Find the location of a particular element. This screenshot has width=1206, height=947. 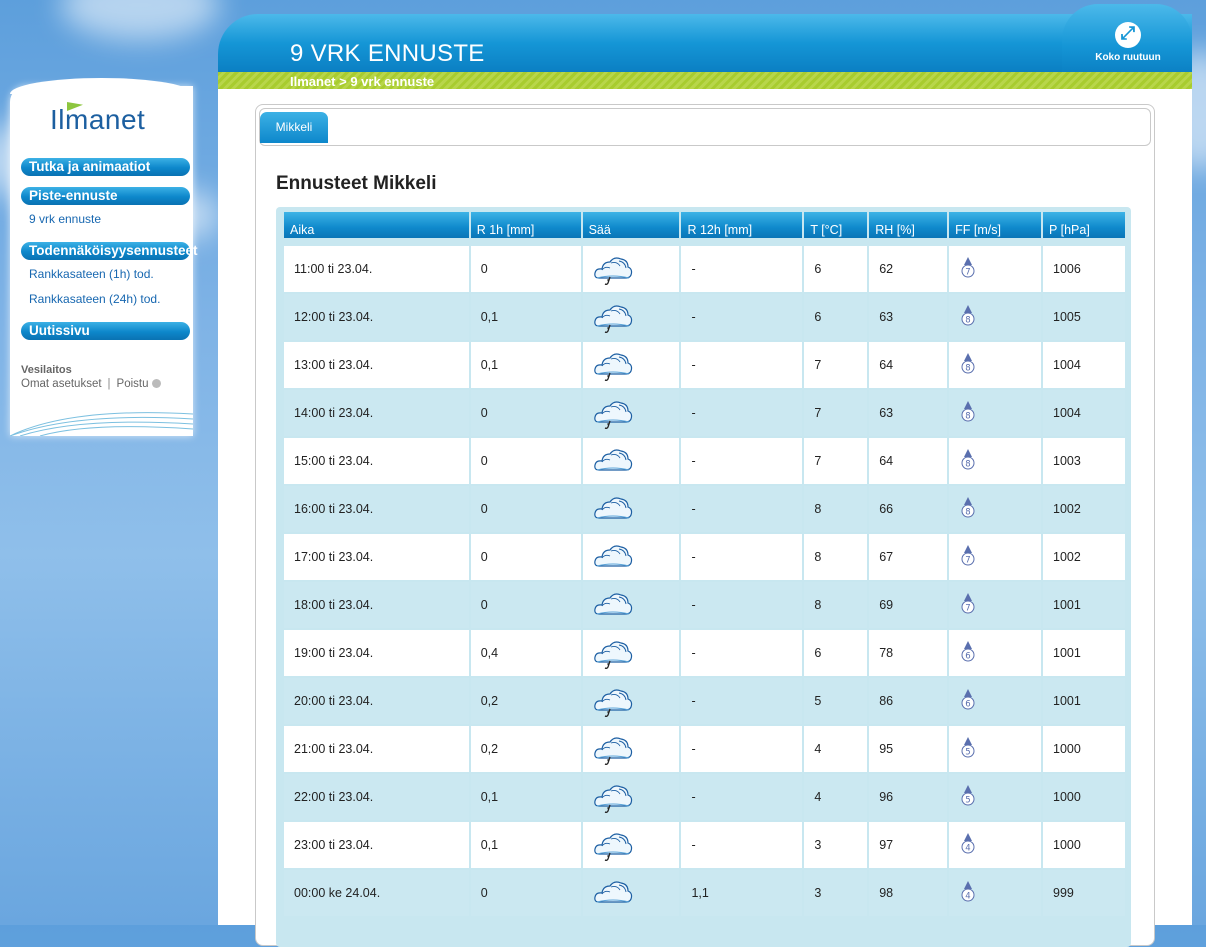

table-row: 12:00 ti 23.04. 0,1 -6 63 8 1005 is located at coordinates (704, 318).